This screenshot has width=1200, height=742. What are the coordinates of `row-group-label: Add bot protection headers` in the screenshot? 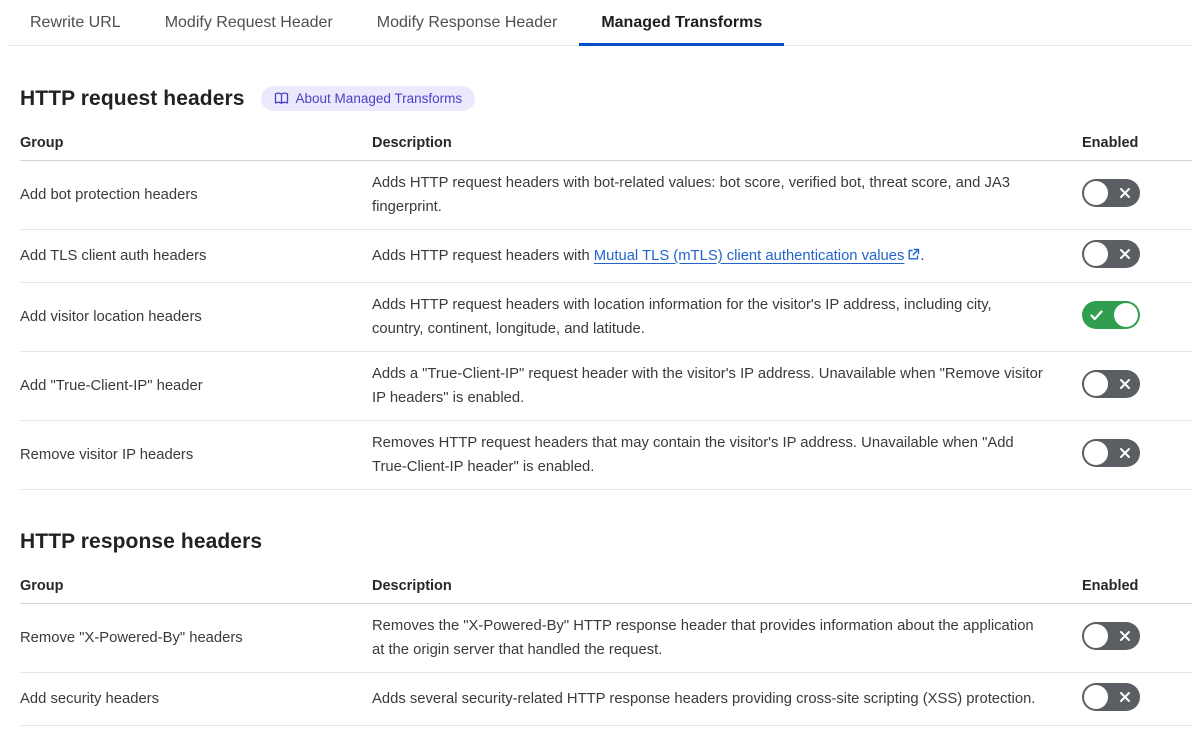 It's located at (109, 195).